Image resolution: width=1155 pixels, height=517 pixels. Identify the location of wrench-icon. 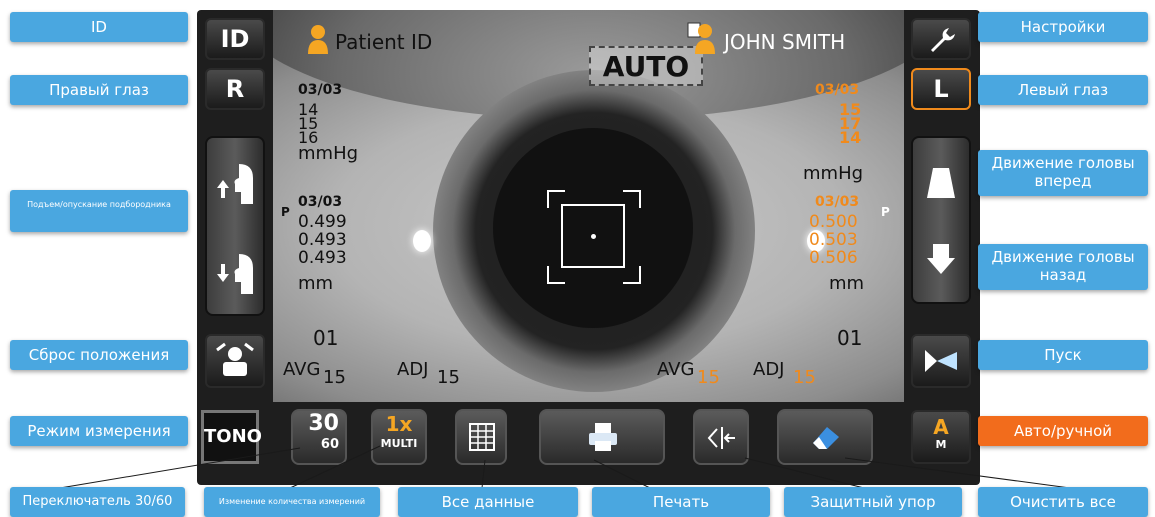
(943, 40).